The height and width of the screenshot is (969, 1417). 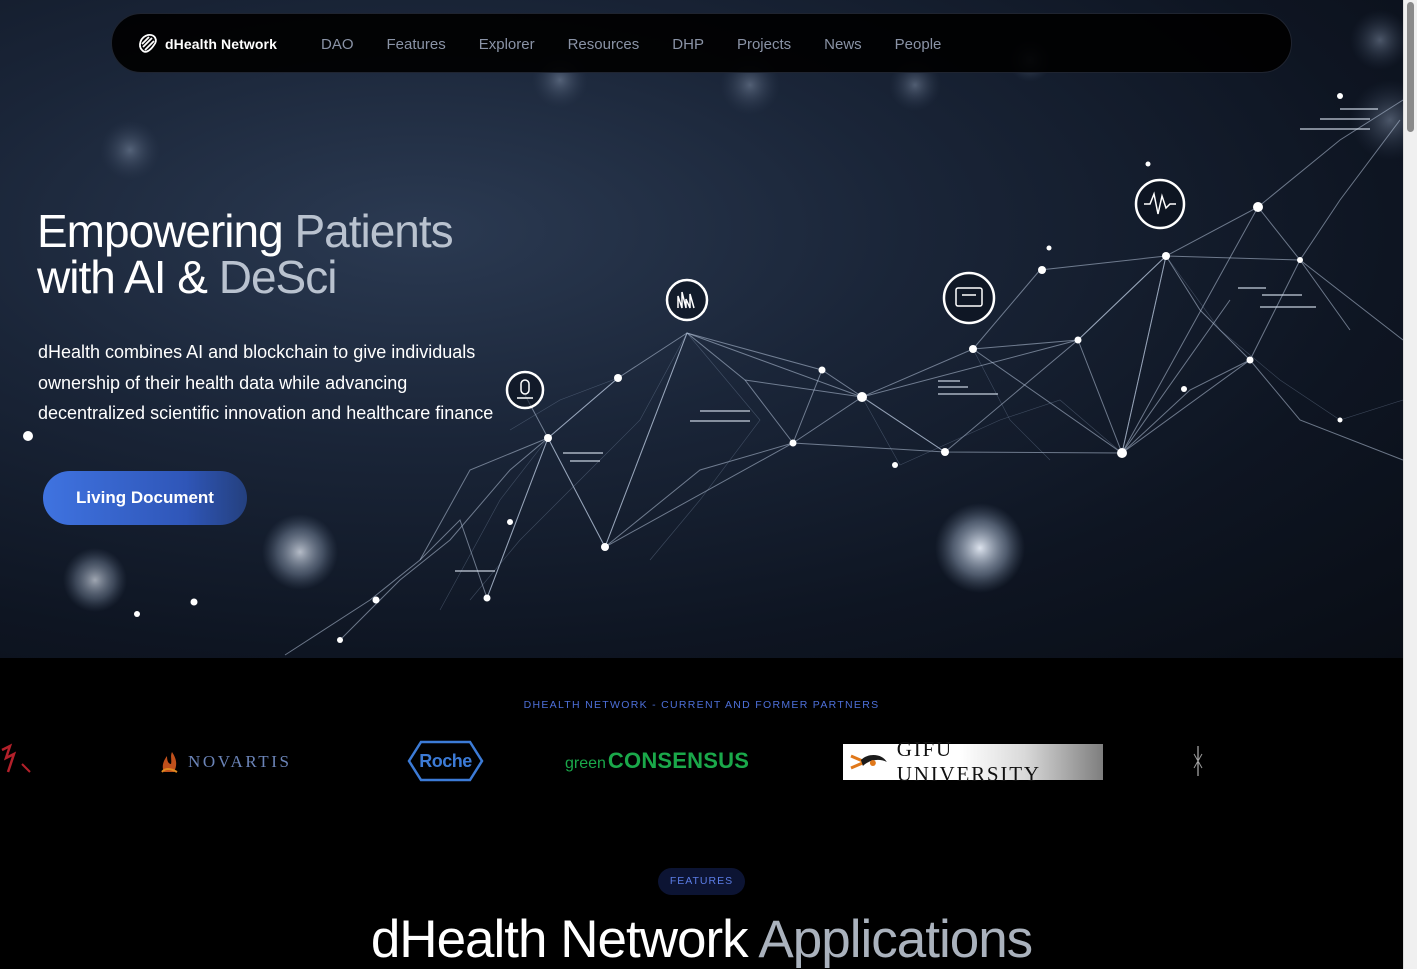 I want to click on partial-partner-logo-right, so click(x=1198, y=761).